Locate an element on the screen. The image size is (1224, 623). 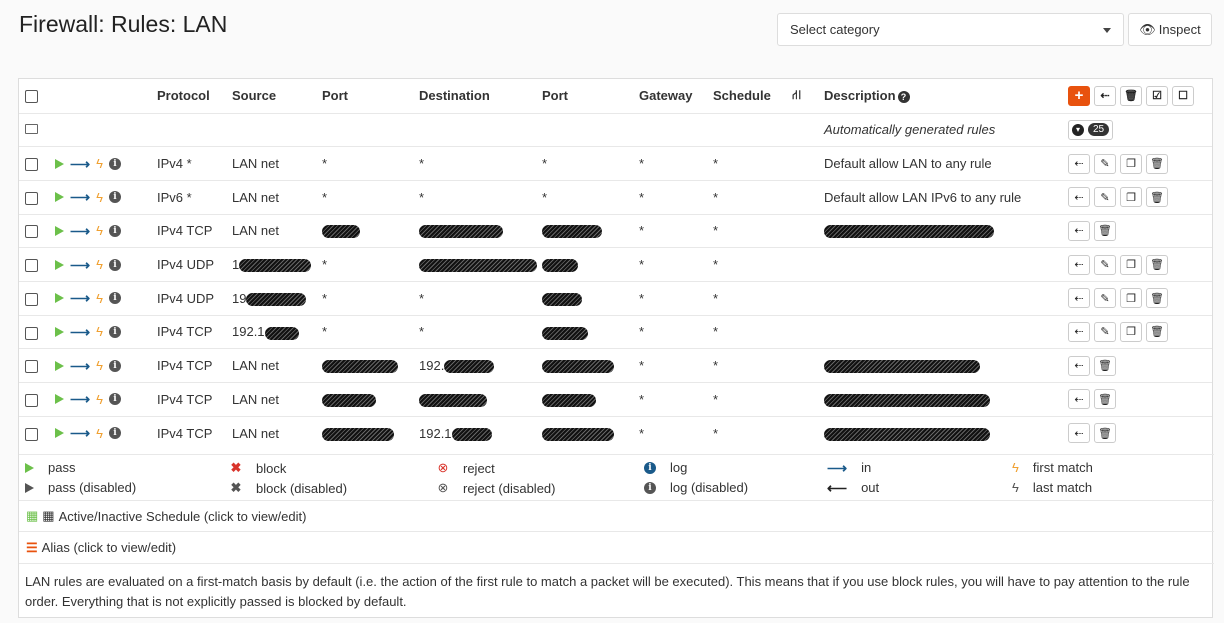
table-row: ⟶ ϟ i IPv4 TCP LAN net 192. * * ⇠ 🗑 is located at coordinates (615, 365).